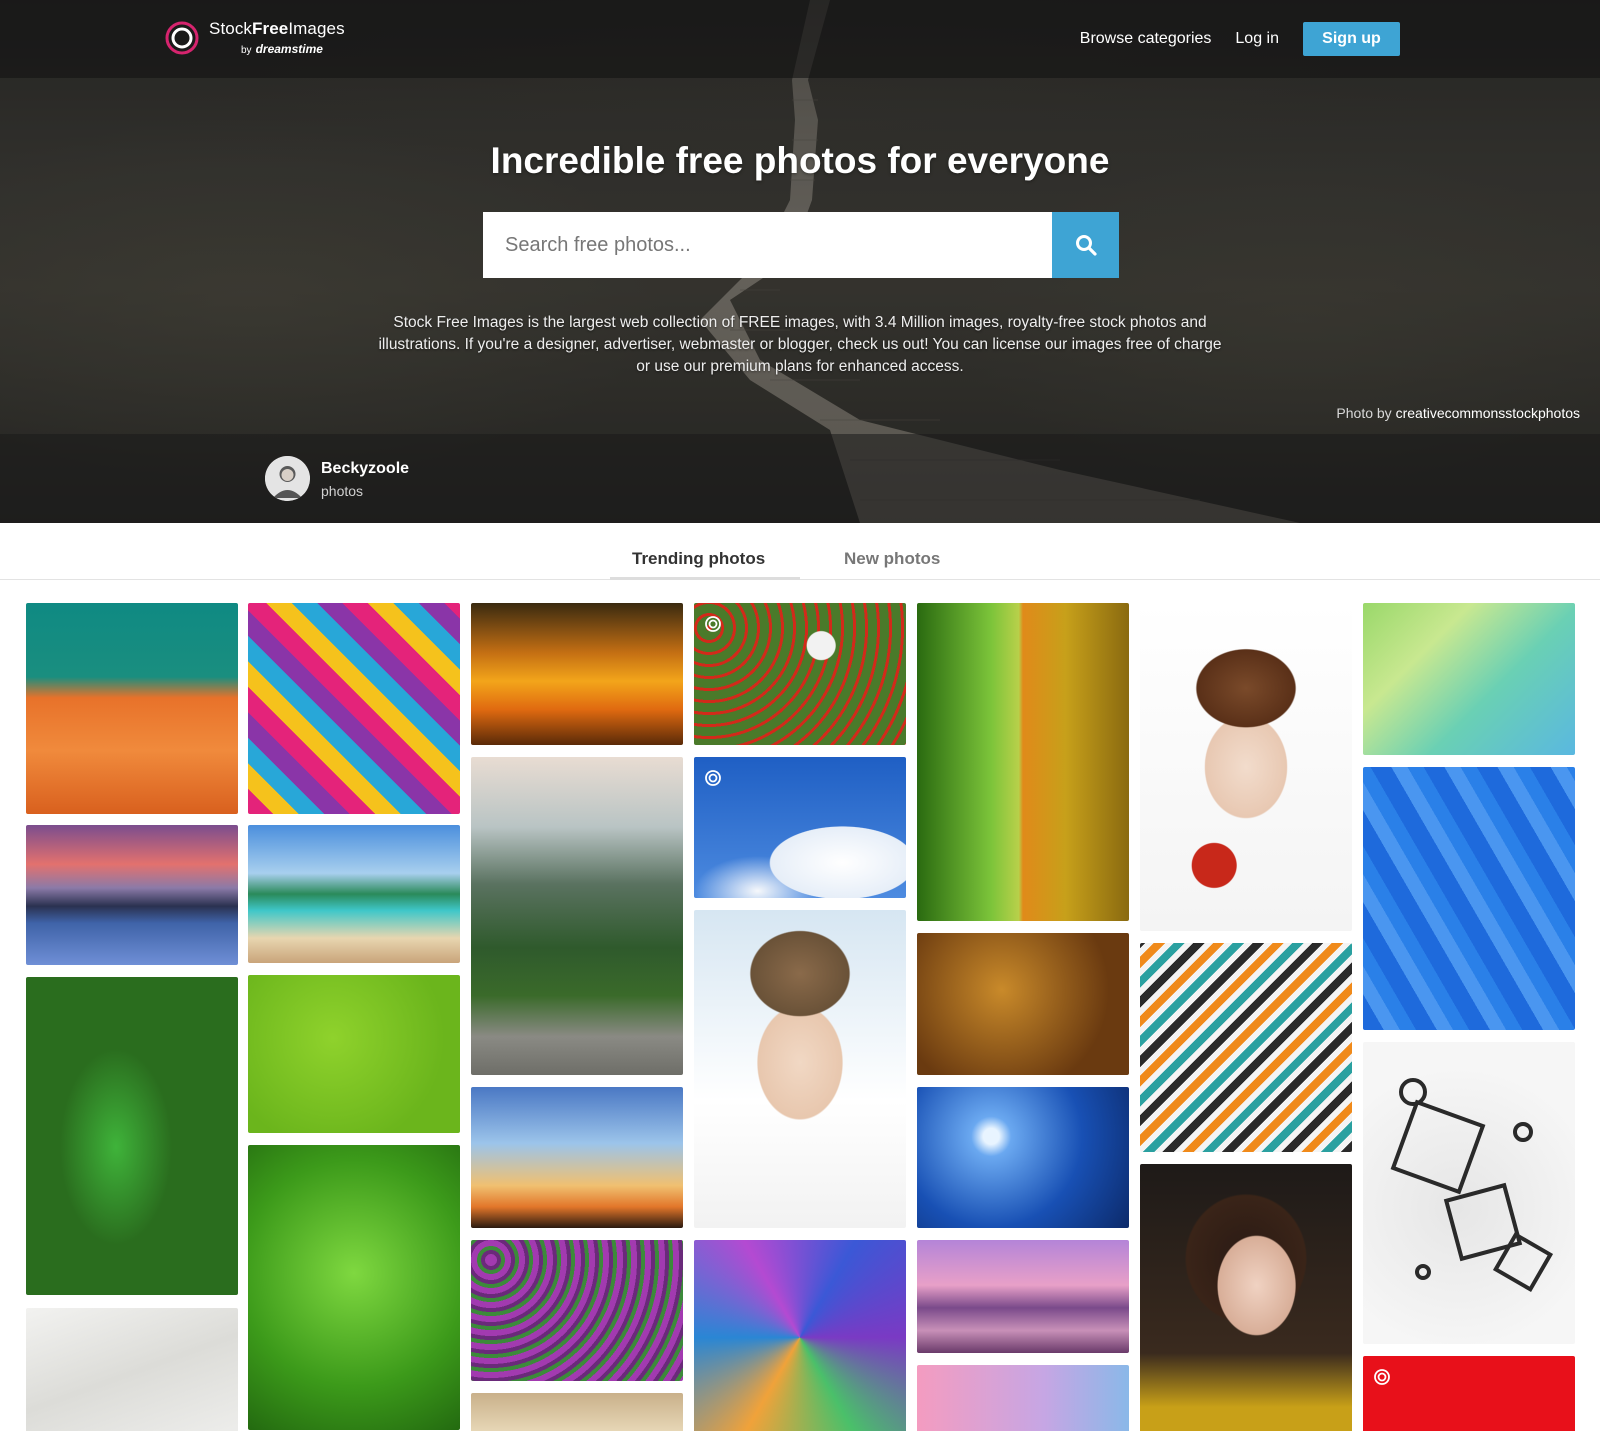  Describe the element at coordinates (270, 28) in the screenshot. I see `logo-name-bold: Free` at that location.